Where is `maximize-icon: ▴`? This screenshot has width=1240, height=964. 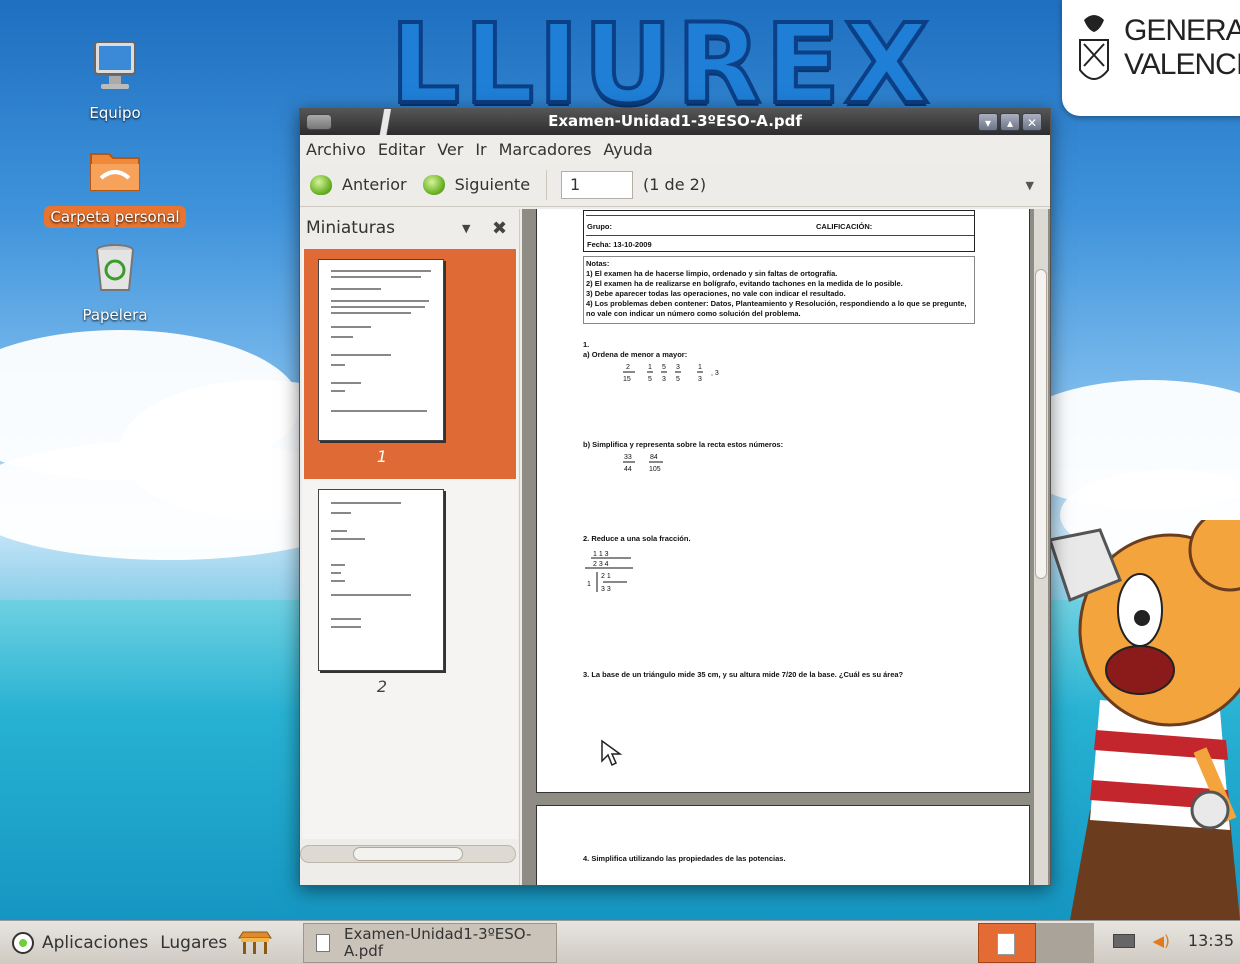 maximize-icon: ▴ is located at coordinates (1010, 123).